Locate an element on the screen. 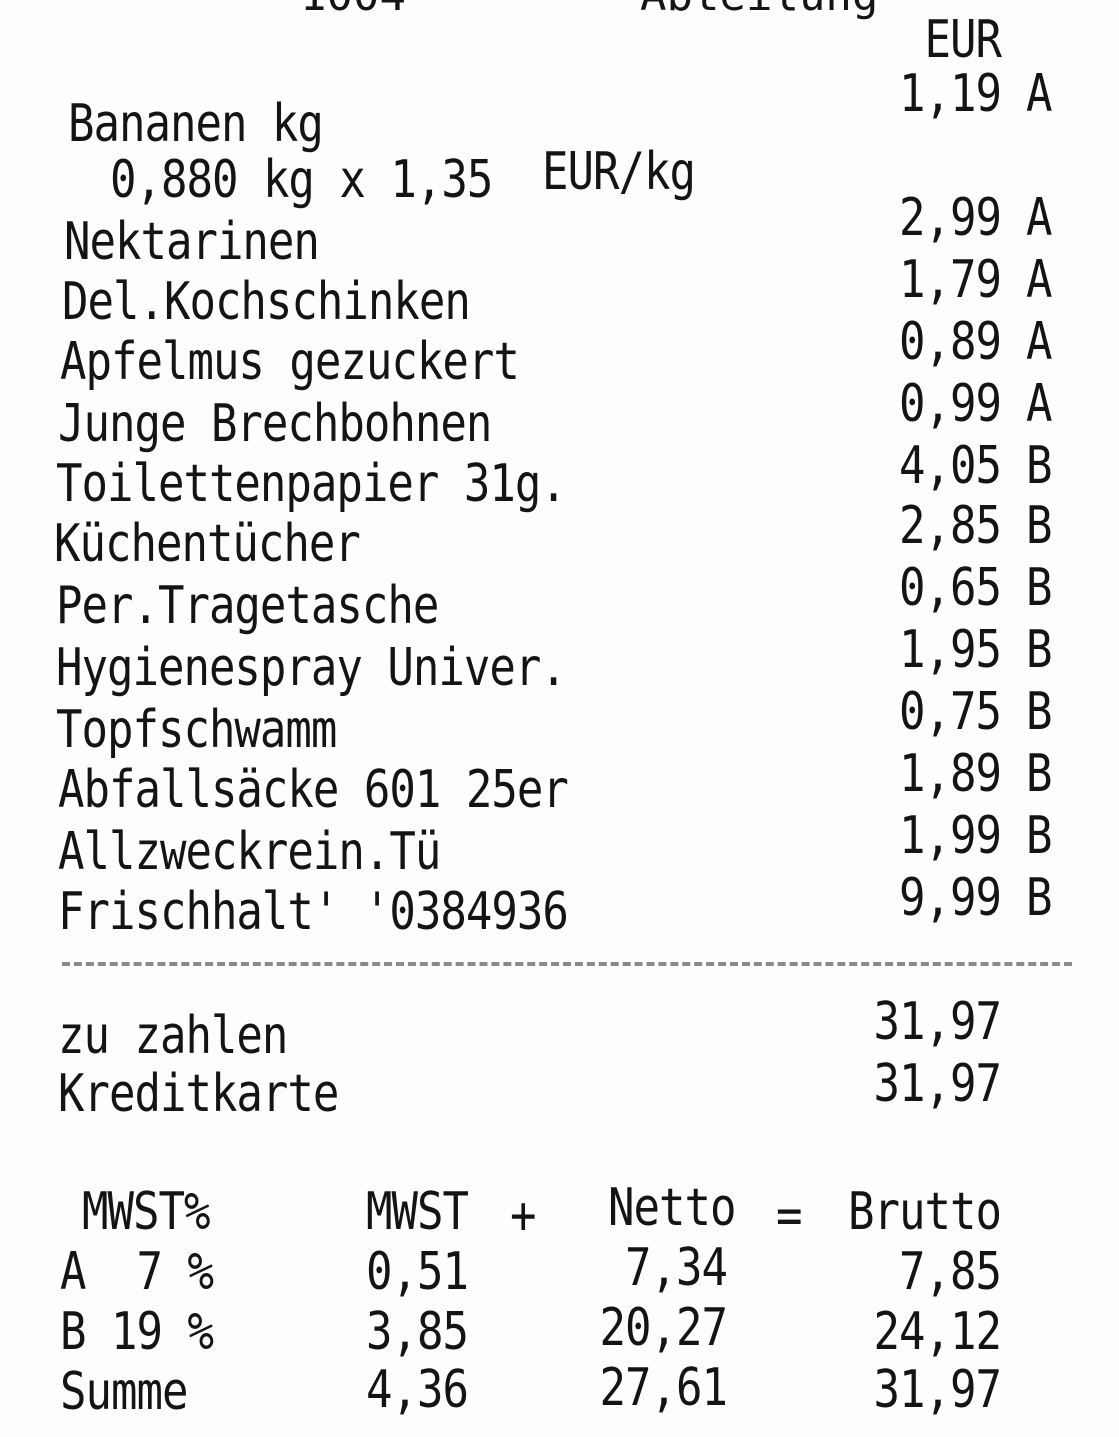  item-name: Apfelmus gezuckert is located at coordinates (290, 361).